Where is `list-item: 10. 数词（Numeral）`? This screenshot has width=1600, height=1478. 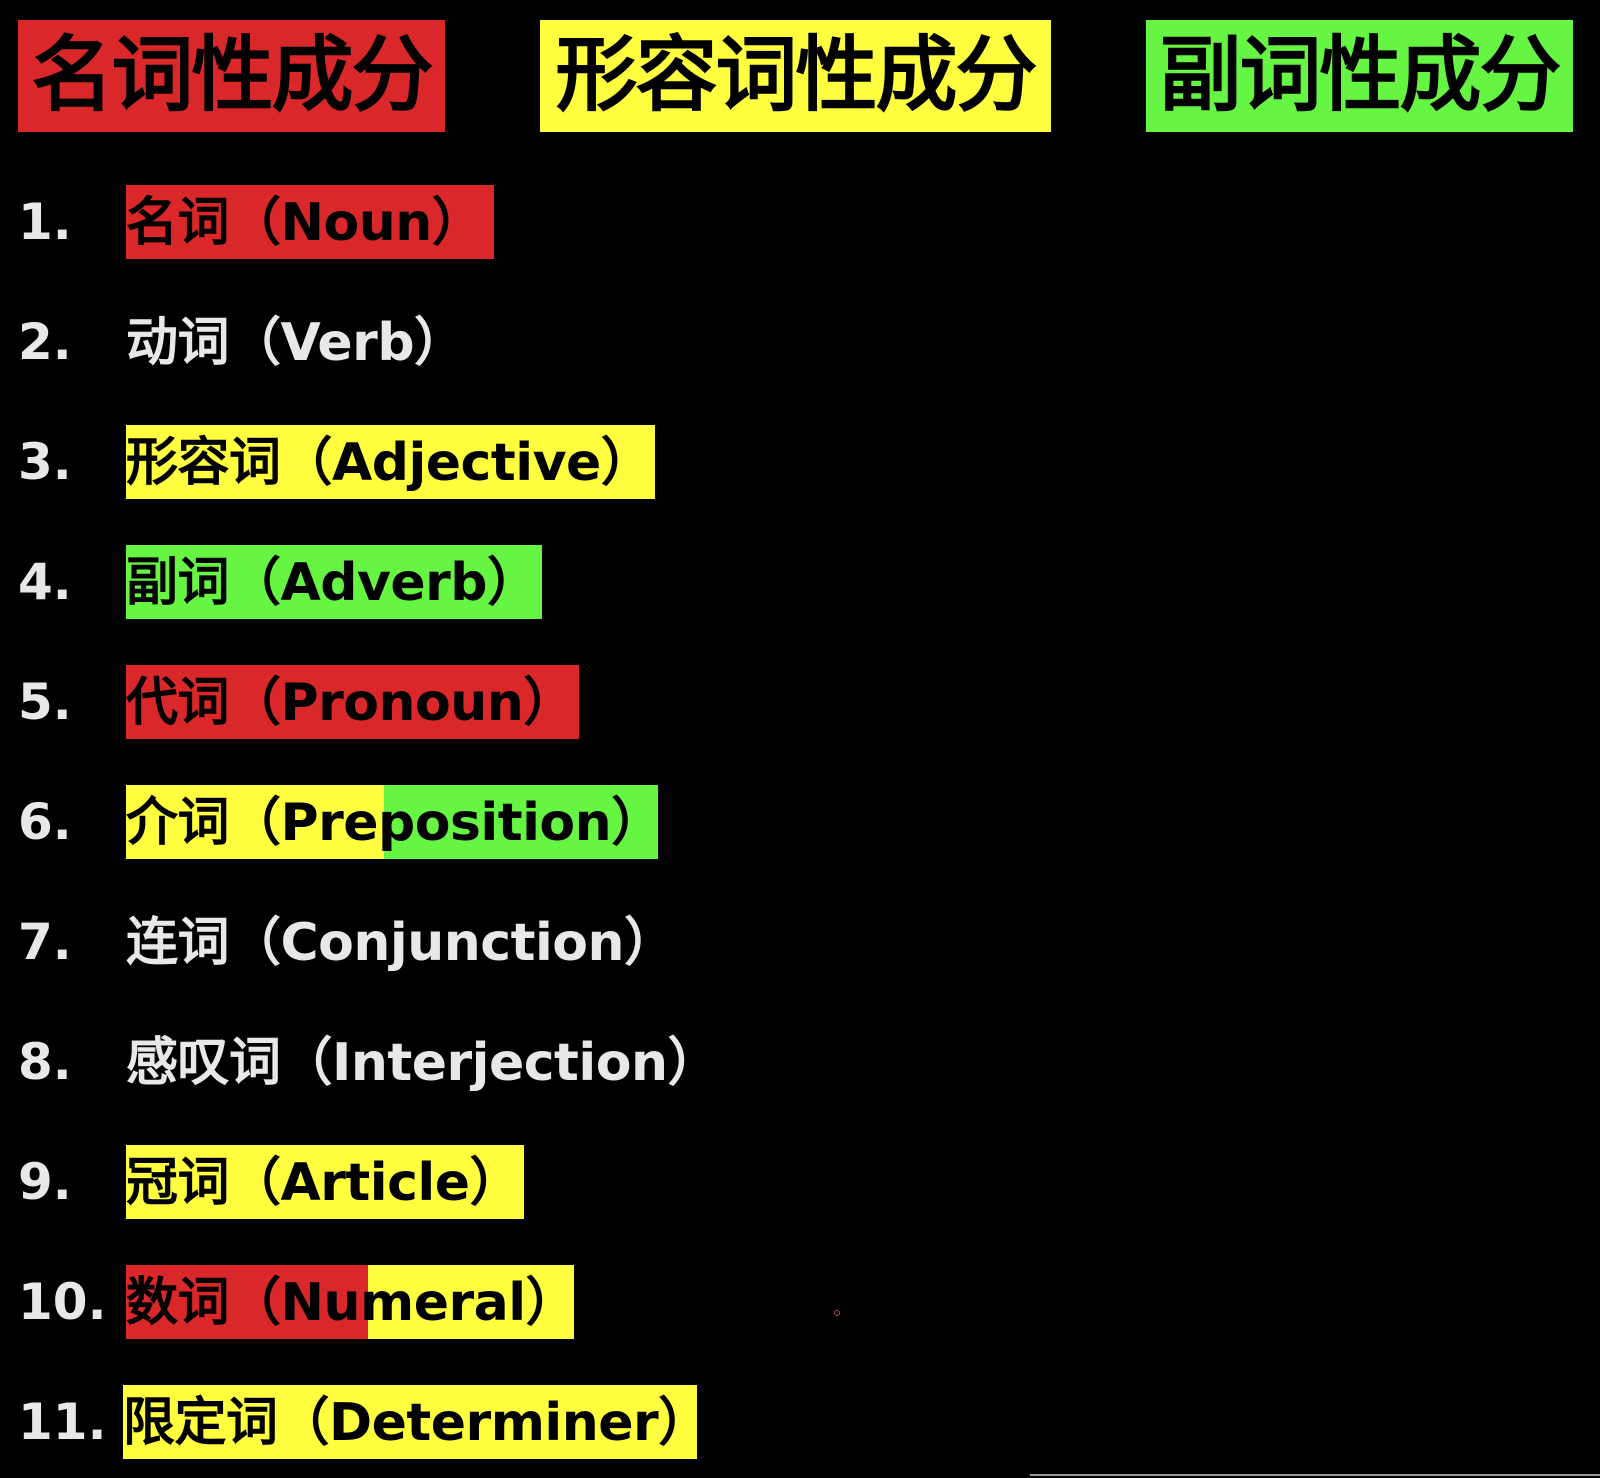
list-item: 10. 数词（Numeral） is located at coordinates (450, 1302).